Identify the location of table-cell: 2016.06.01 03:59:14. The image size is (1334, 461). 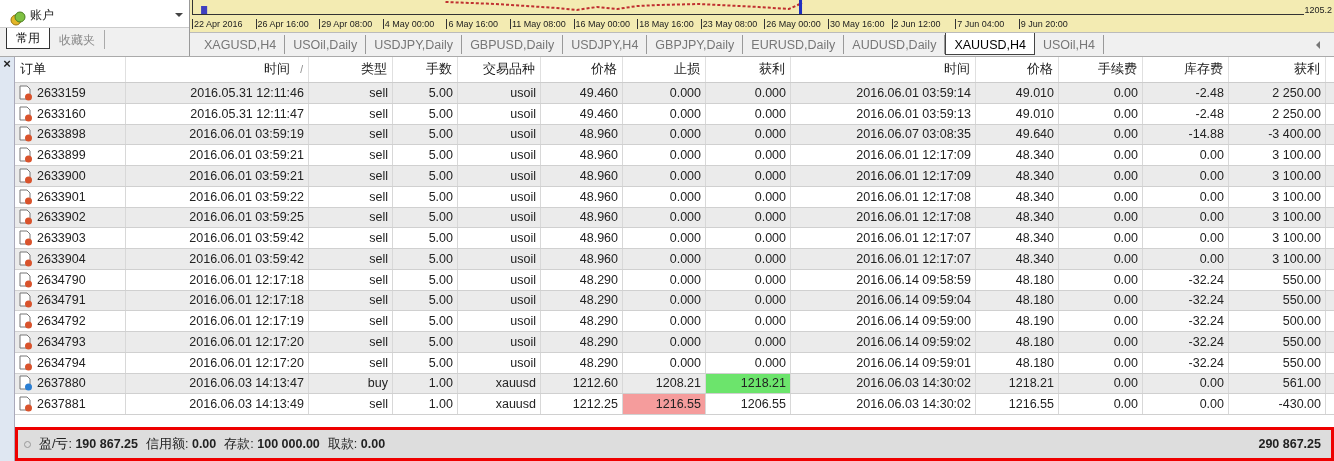
(883, 93).